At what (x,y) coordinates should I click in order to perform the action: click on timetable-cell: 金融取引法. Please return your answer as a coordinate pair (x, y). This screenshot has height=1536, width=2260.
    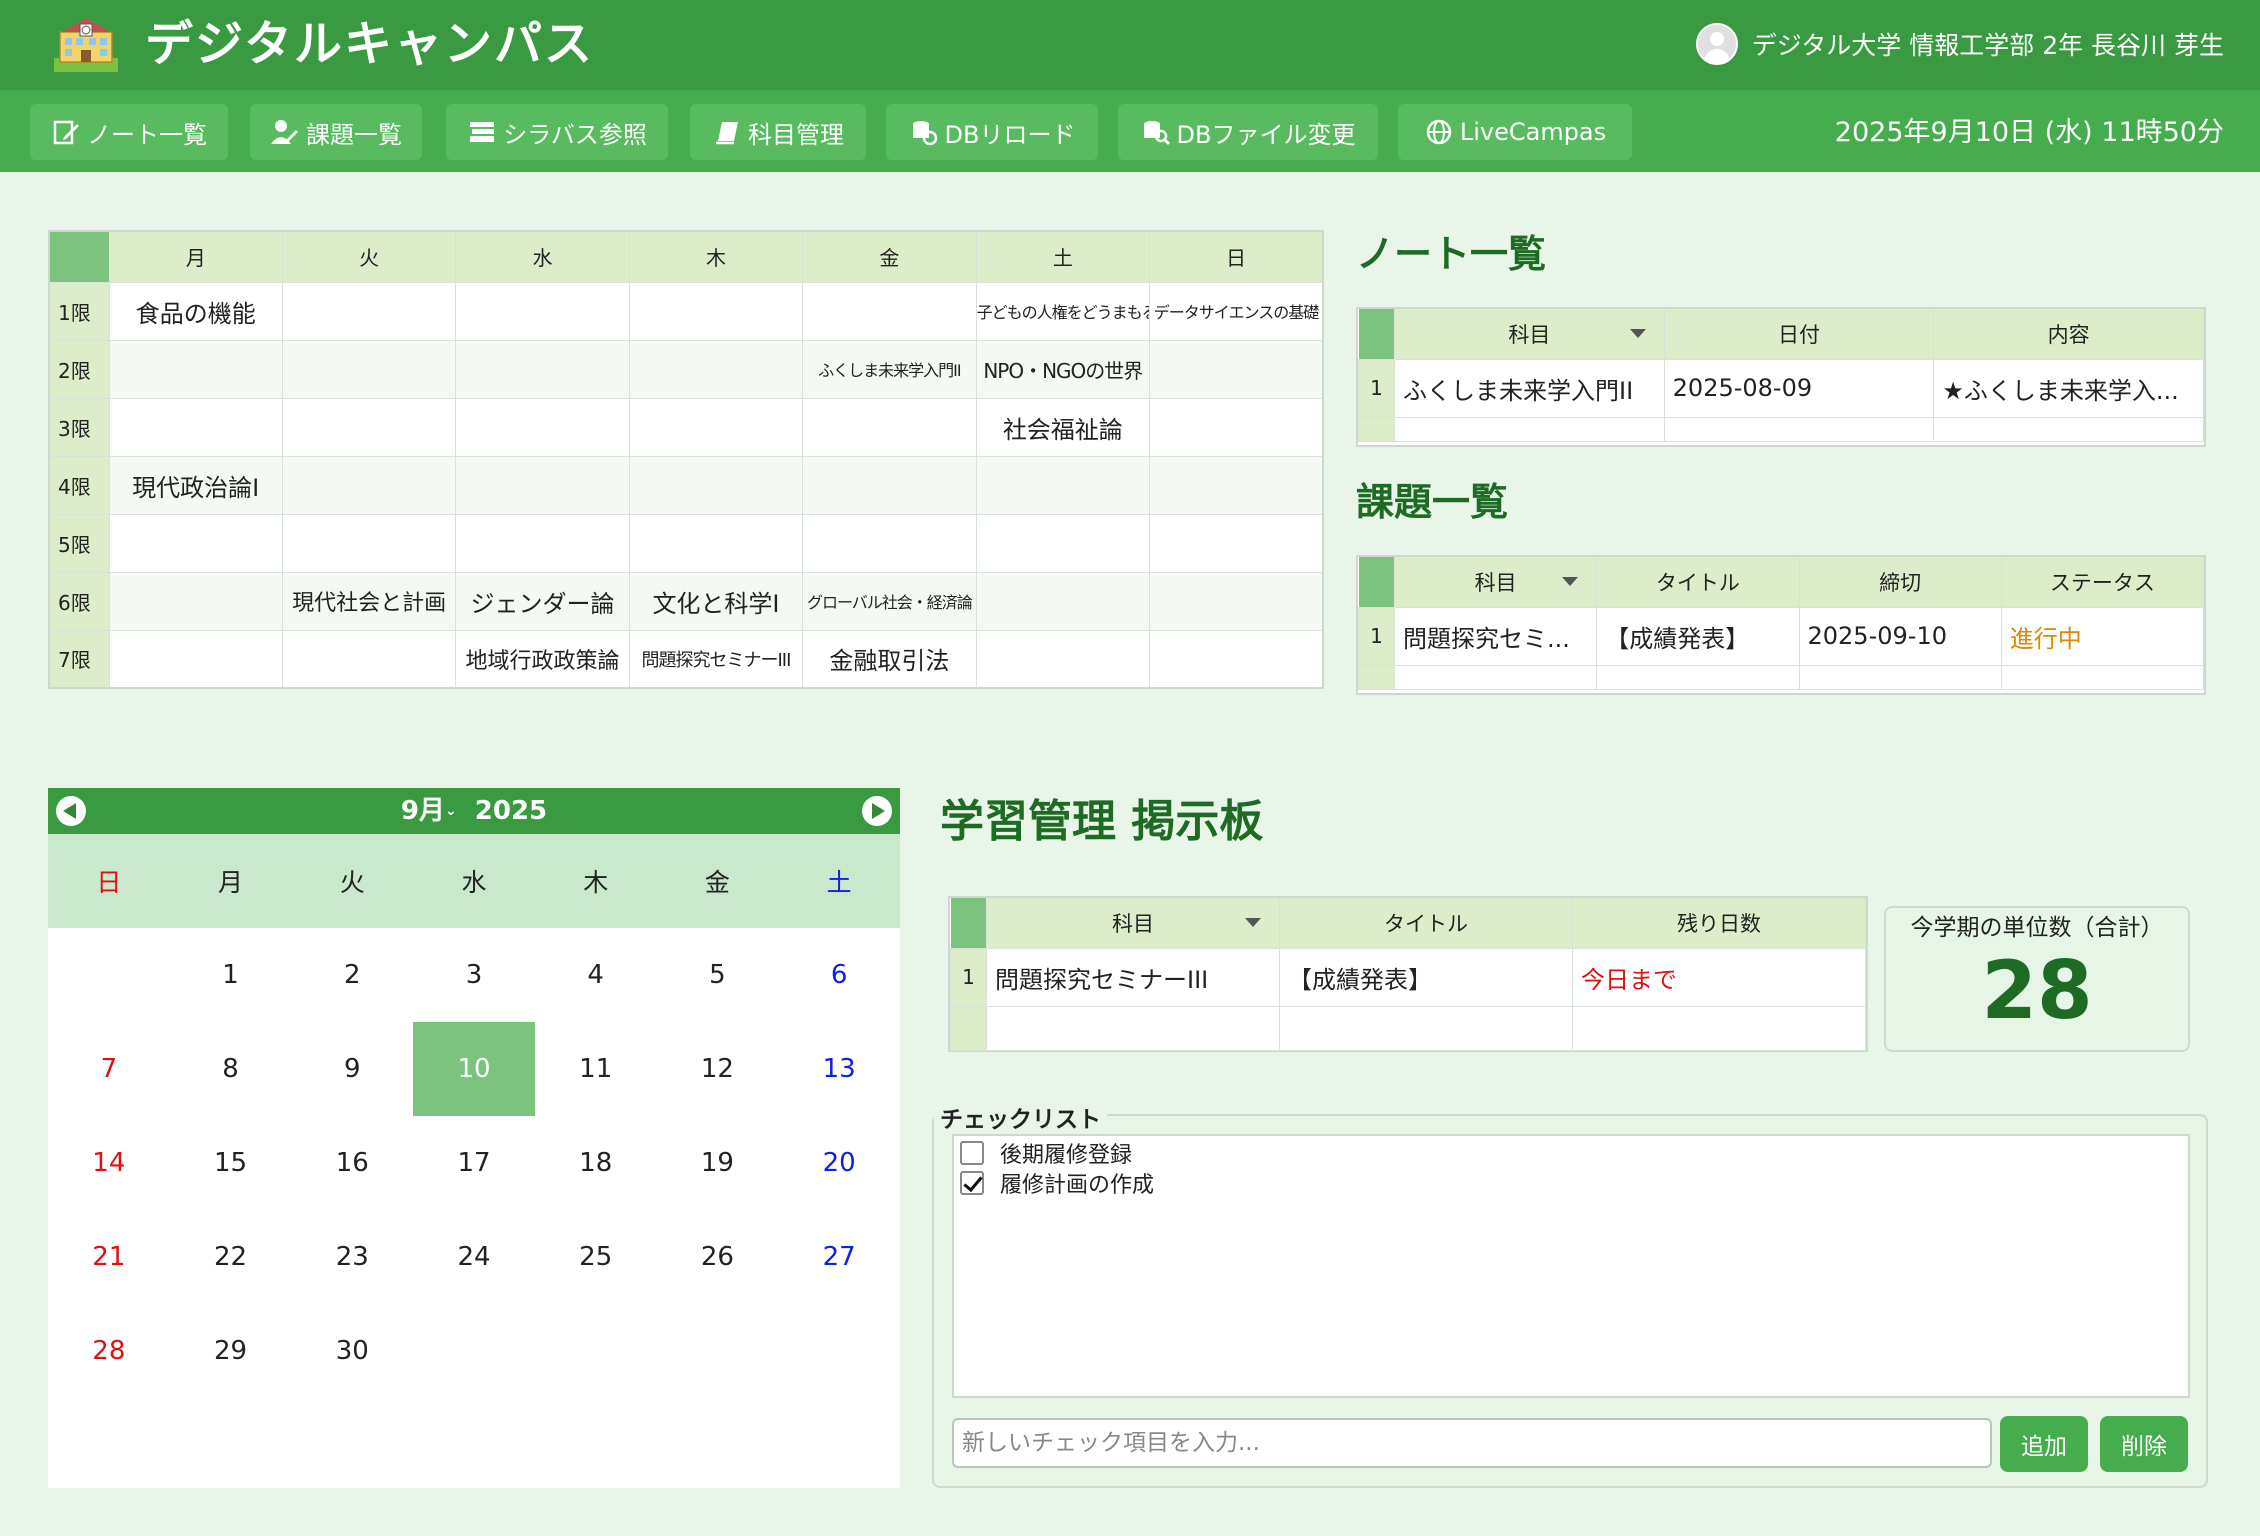
    Looking at the image, I should click on (889, 659).